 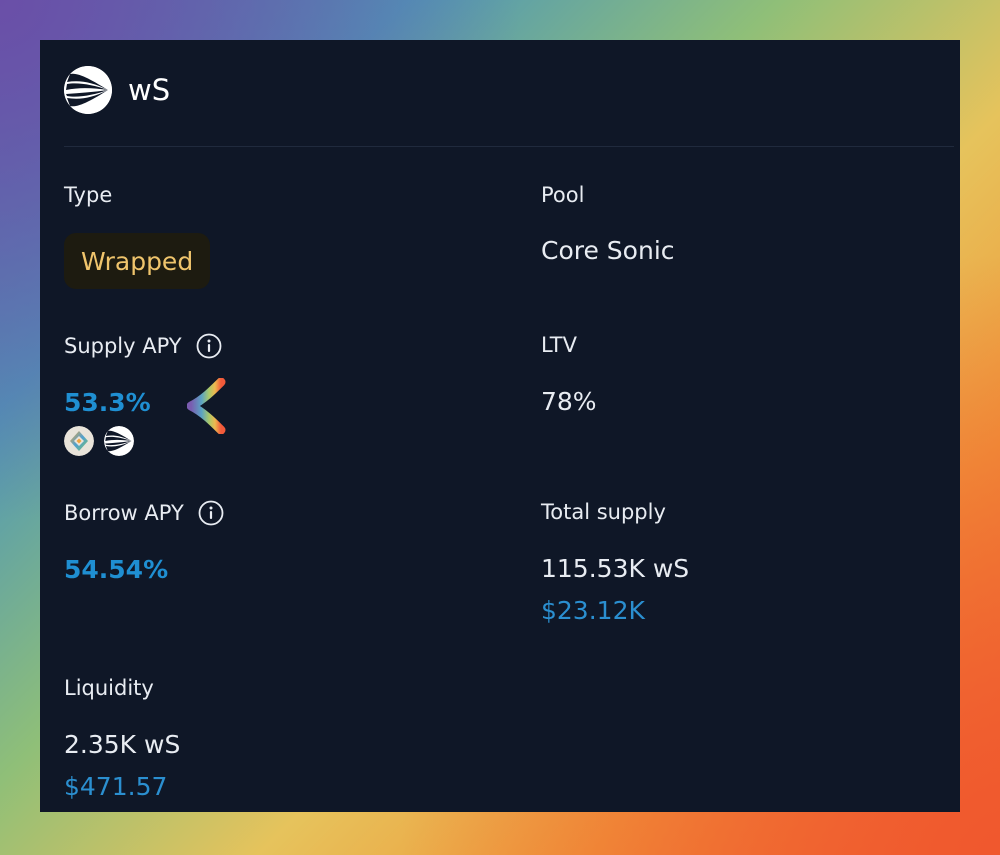 I want to click on supply-apy-label-row: Supply APY, so click(x=143, y=346).